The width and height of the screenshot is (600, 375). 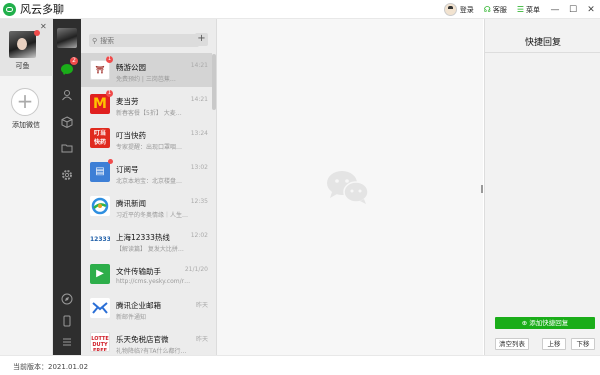 What do you see at coordinates (67, 148) in the screenshot?
I see `folder-icon` at bounding box center [67, 148].